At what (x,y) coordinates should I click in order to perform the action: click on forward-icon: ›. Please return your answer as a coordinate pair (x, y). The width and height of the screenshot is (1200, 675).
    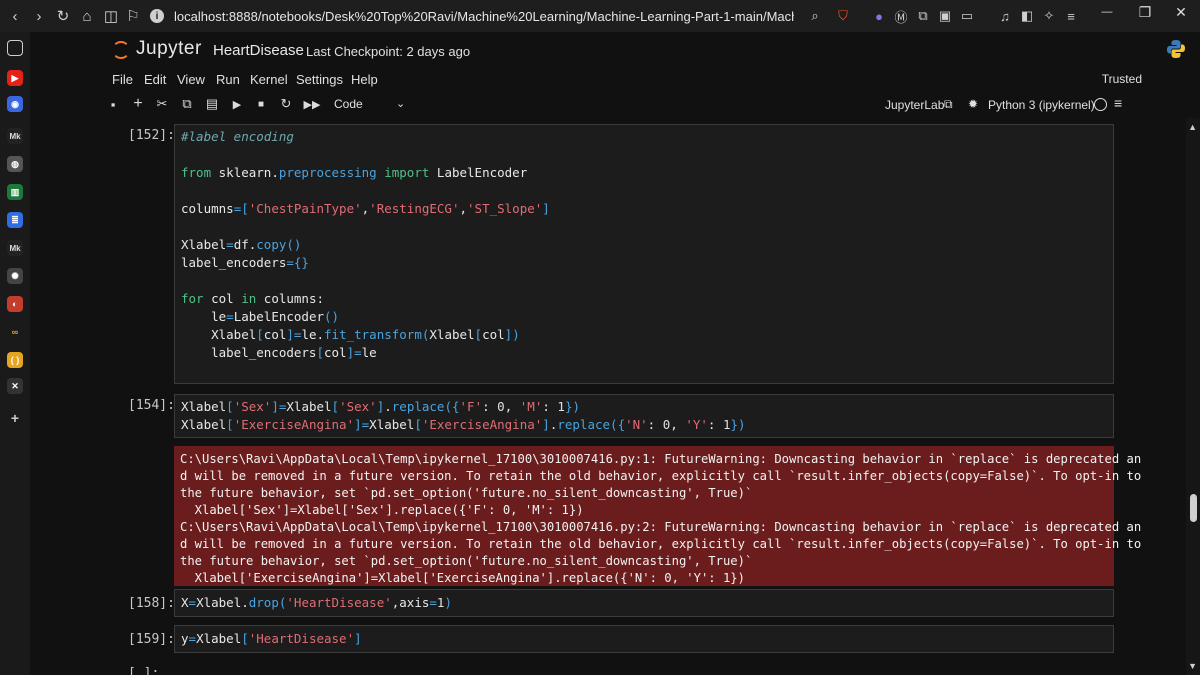
    Looking at the image, I should click on (39, 16).